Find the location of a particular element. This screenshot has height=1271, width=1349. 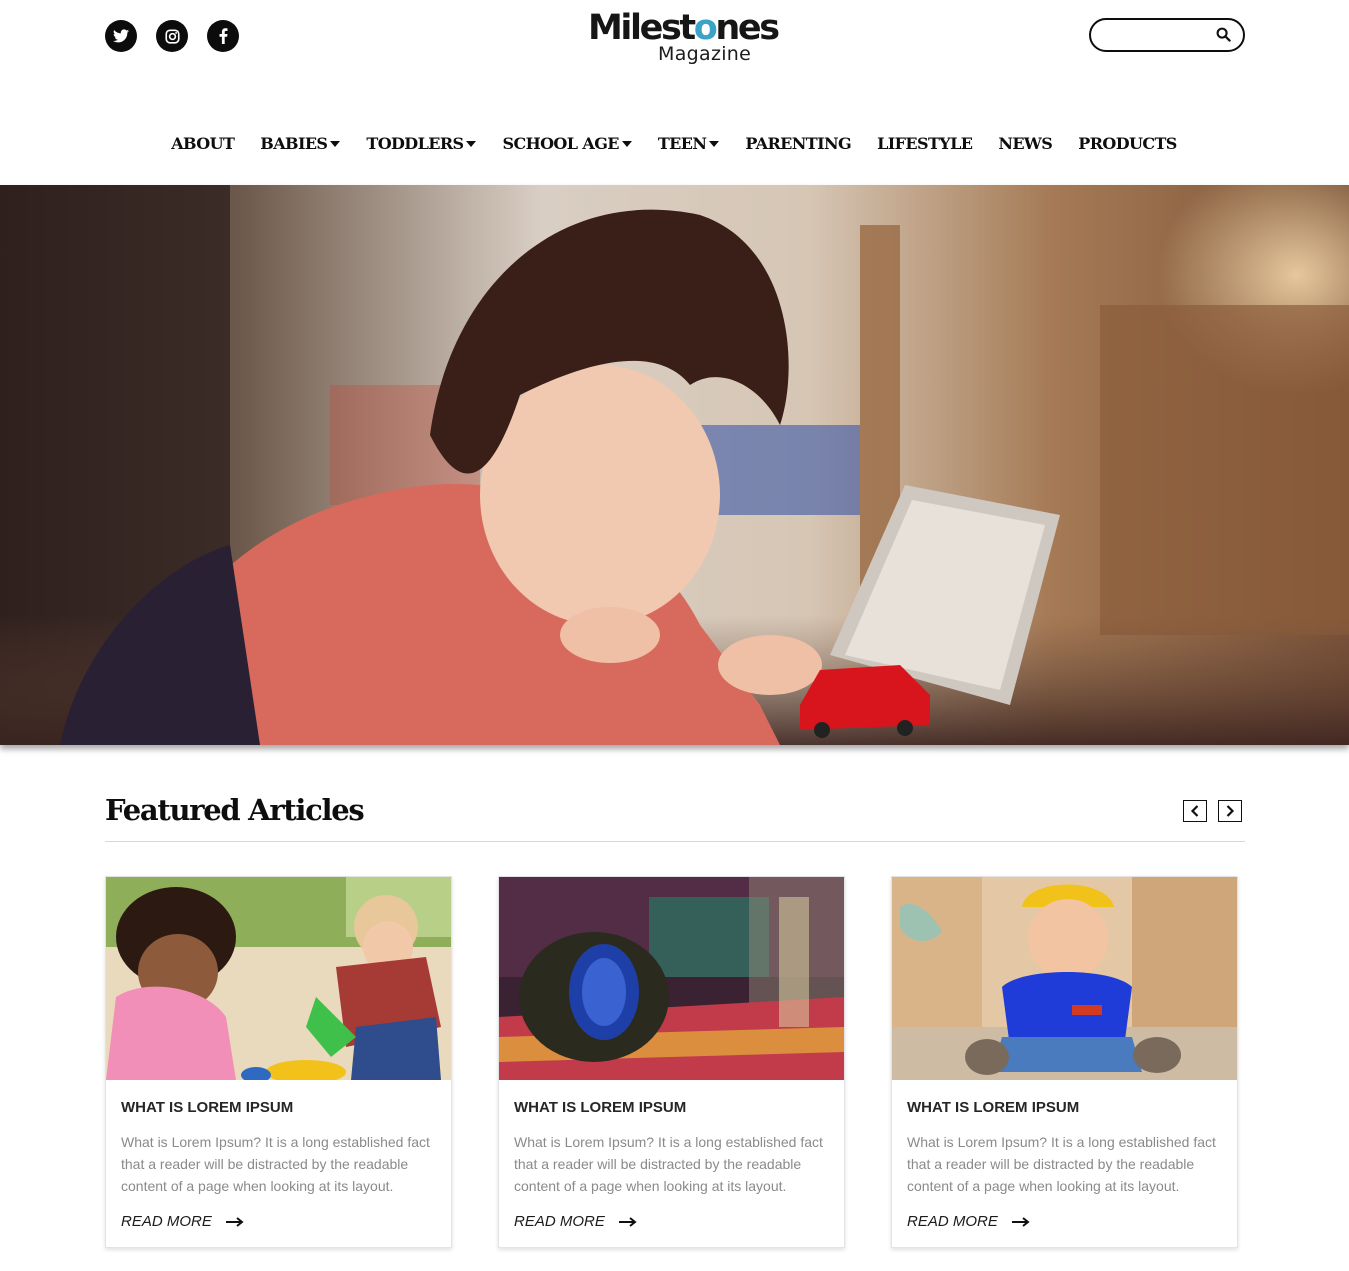

search-icon is located at coordinates (1223, 34).